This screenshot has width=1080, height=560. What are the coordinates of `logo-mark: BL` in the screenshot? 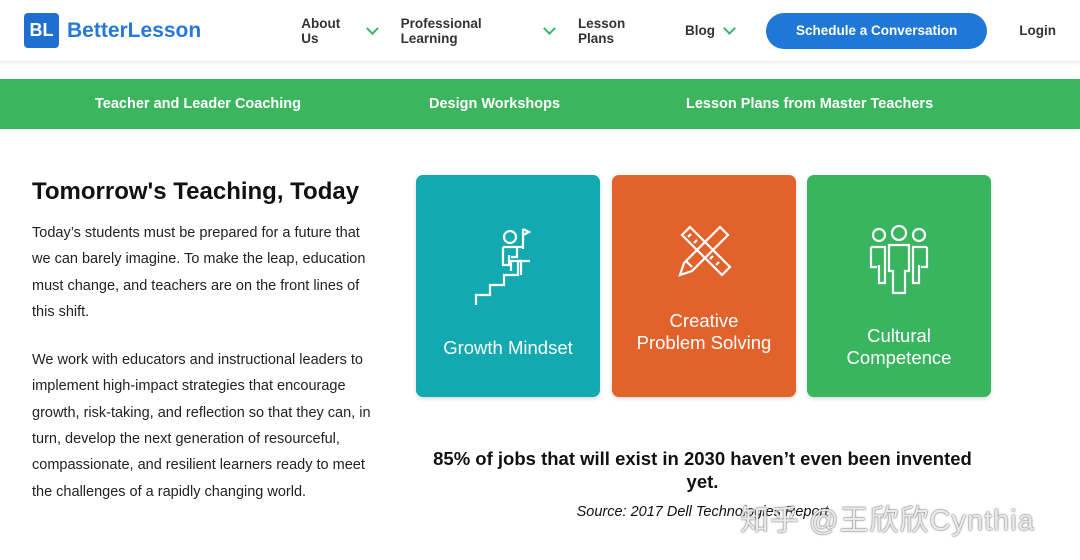 It's located at (41, 30).